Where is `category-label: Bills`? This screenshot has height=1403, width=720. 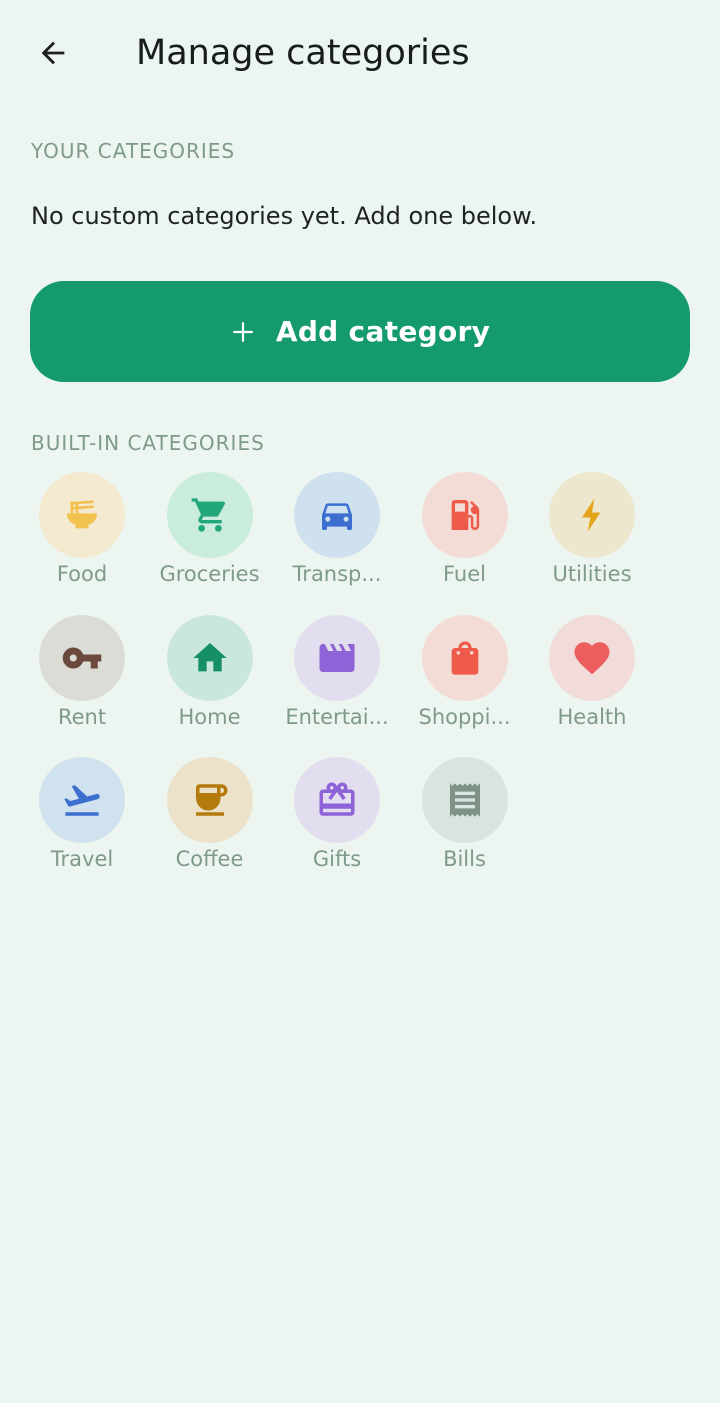
category-label: Bills is located at coordinates (464, 859).